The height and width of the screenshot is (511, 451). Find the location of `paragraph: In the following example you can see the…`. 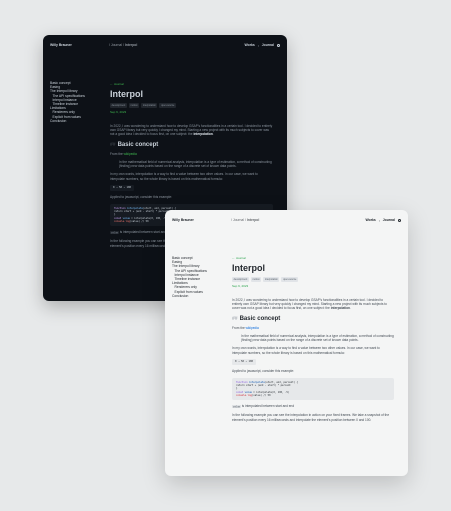

paragraph: In the following example you can see the… is located at coordinates (311, 417).